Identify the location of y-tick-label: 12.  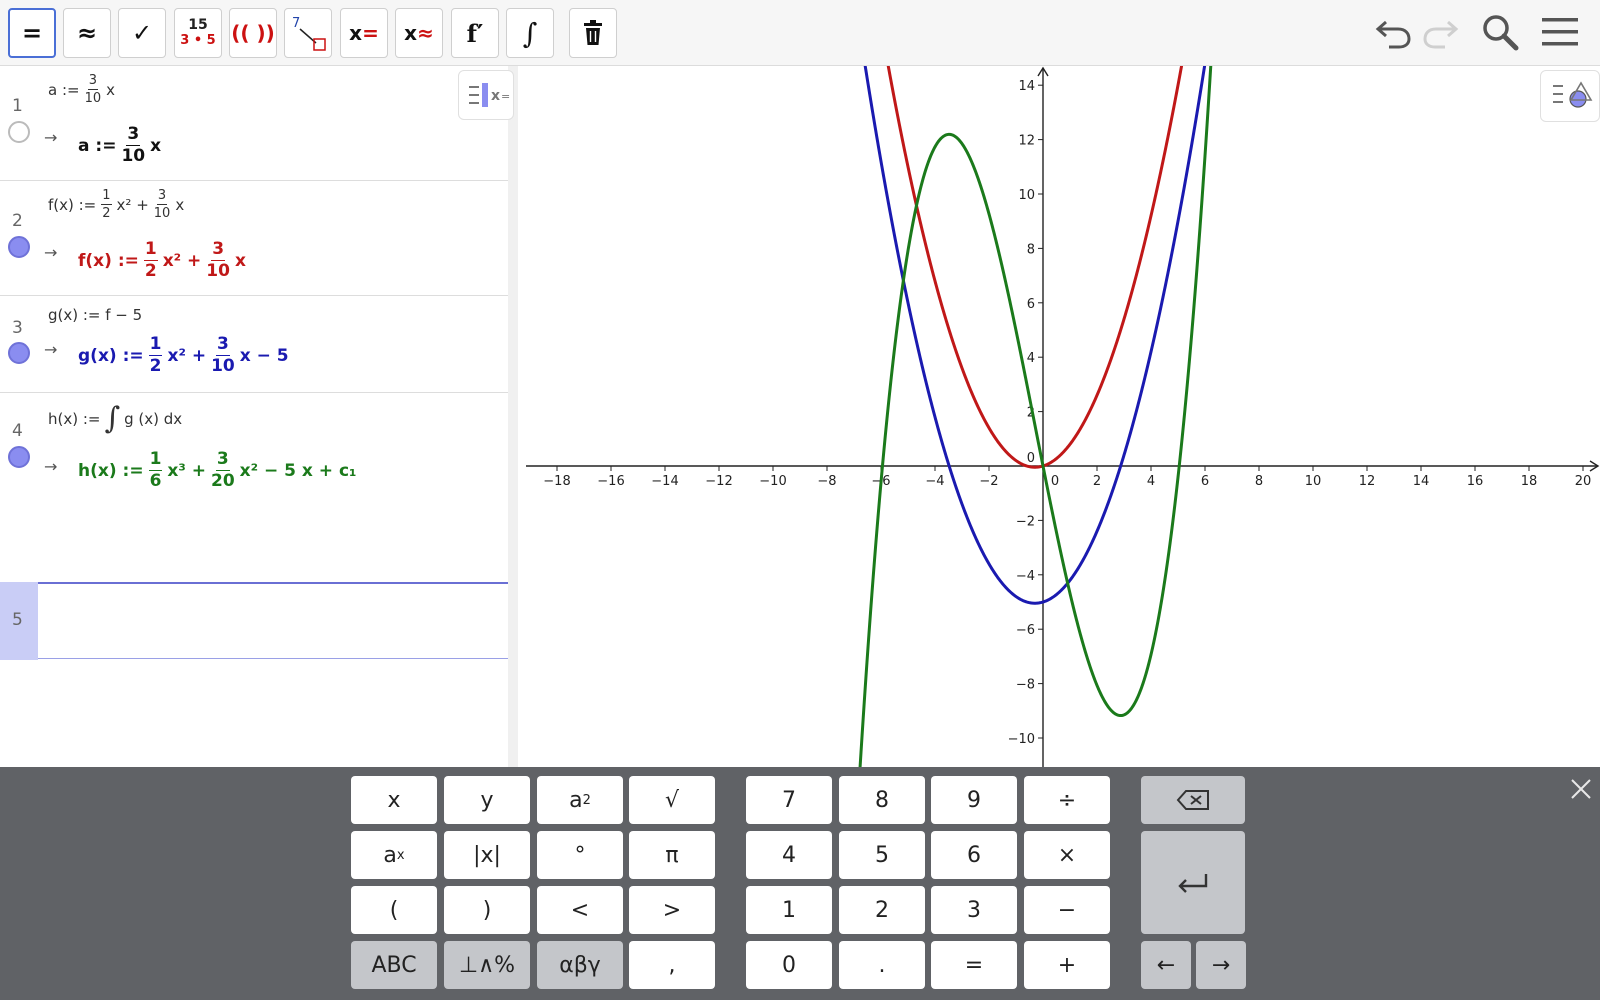
(1026, 141).